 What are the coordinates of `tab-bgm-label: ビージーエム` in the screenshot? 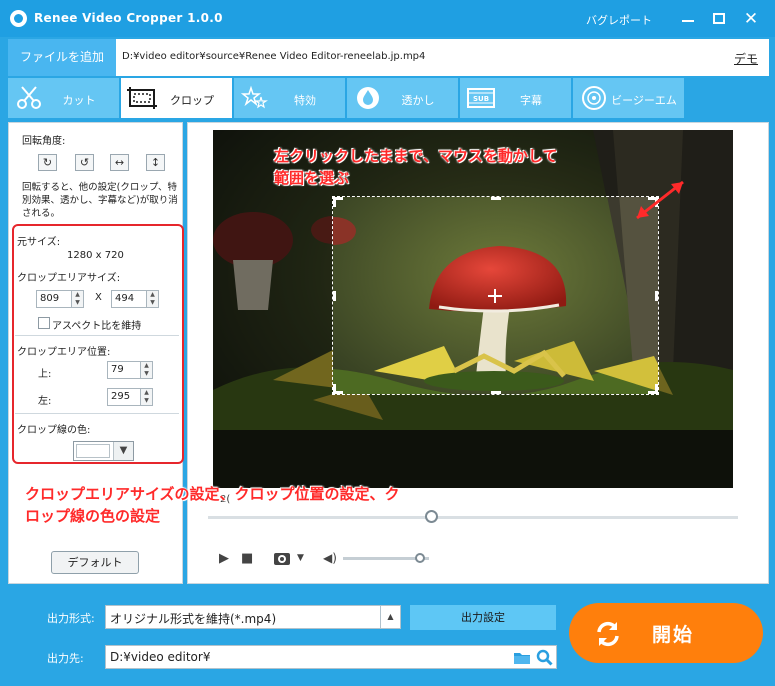 It's located at (644, 100).